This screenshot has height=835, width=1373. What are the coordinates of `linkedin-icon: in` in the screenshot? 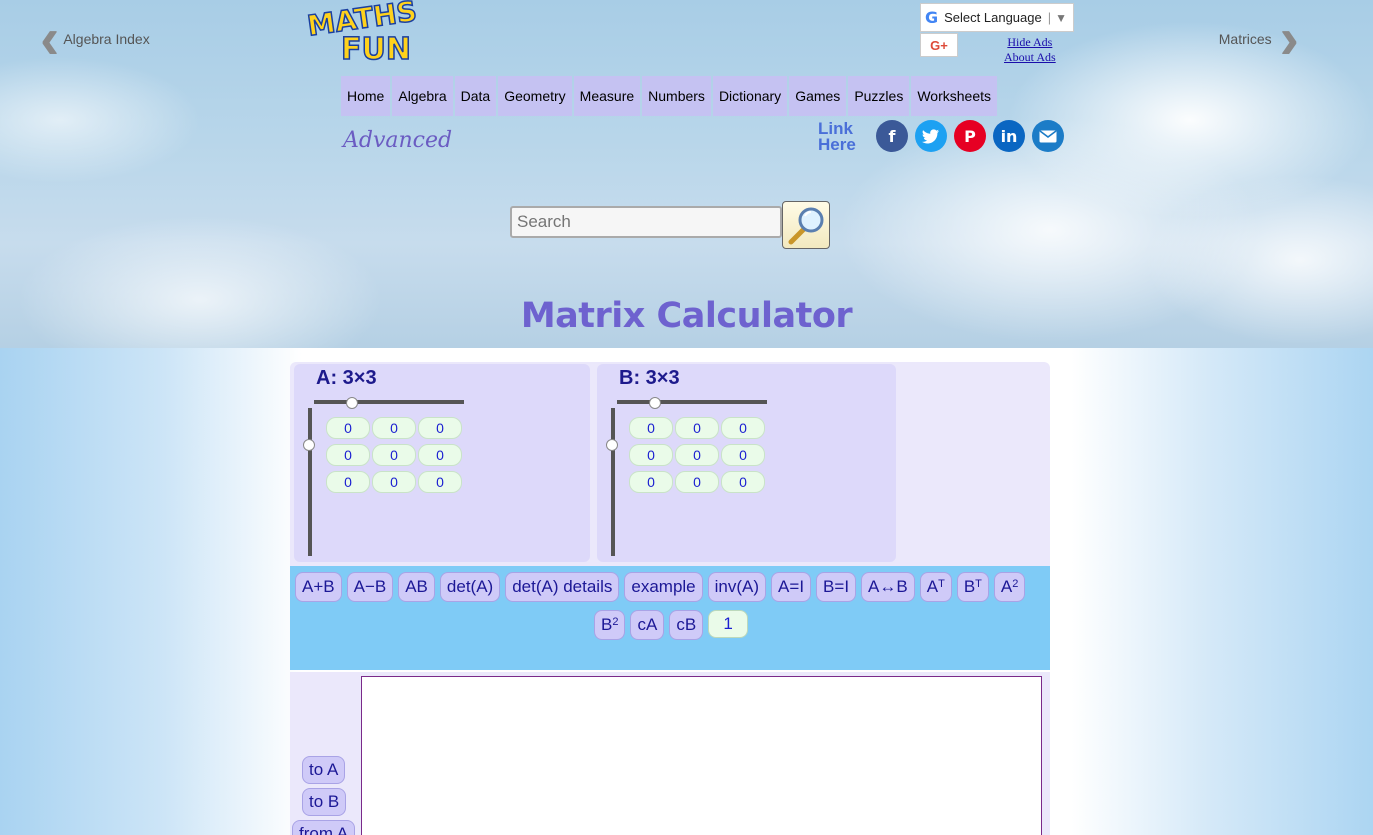 It's located at (1009, 136).